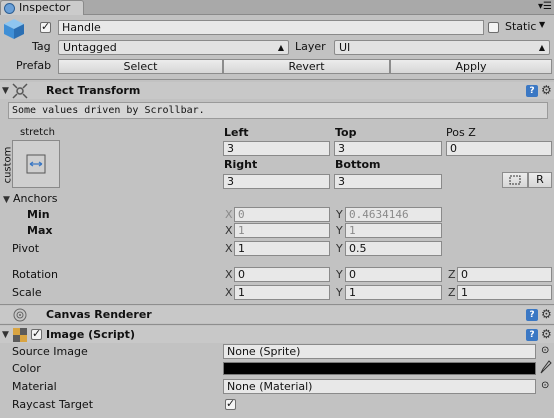 The image size is (554, 418). Describe the element at coordinates (27, 292) in the screenshot. I see `scale-label: Scale` at that location.